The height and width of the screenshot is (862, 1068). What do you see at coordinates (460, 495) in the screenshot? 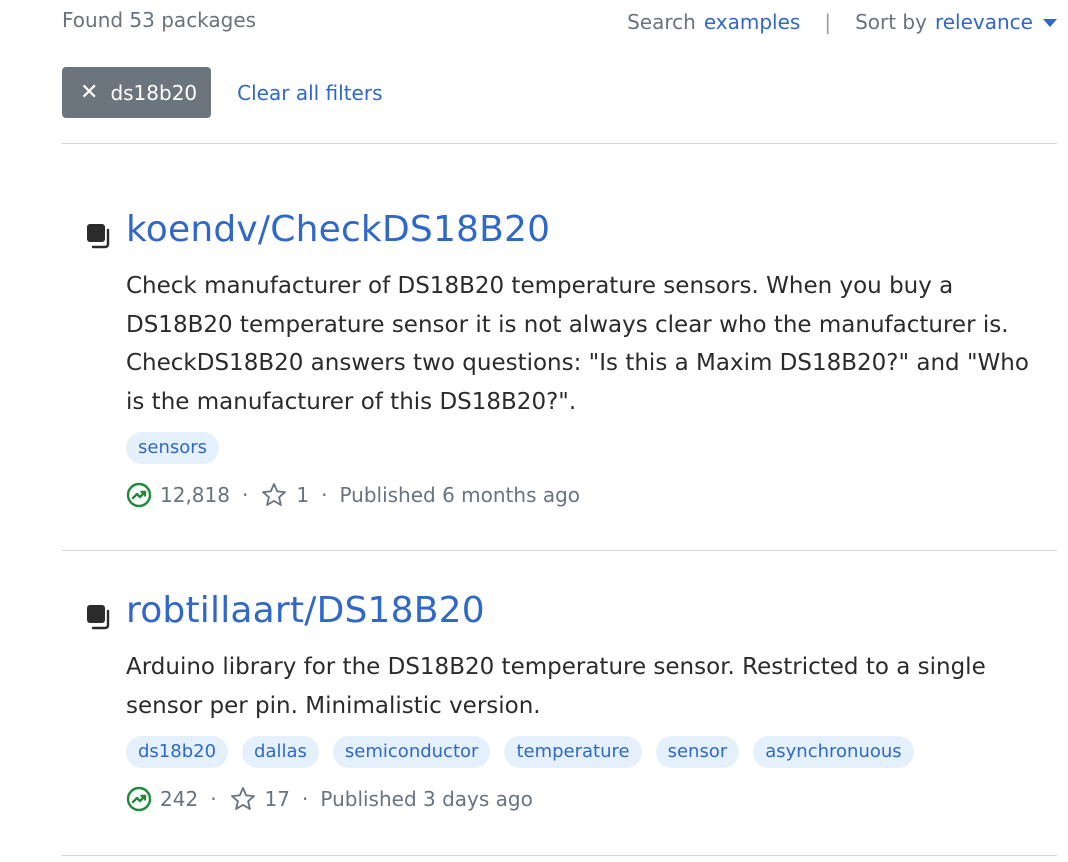
I see `published-date: Published 6 months ago` at bounding box center [460, 495].